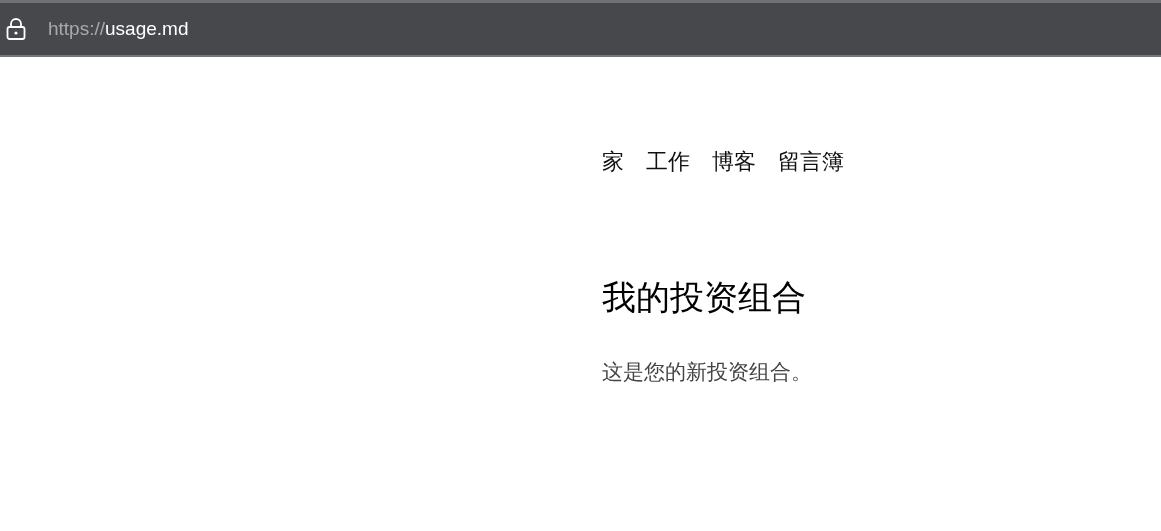 This screenshot has width=1161, height=531. Describe the element at coordinates (734, 162) in the screenshot. I see `nav-link: 博客` at that location.